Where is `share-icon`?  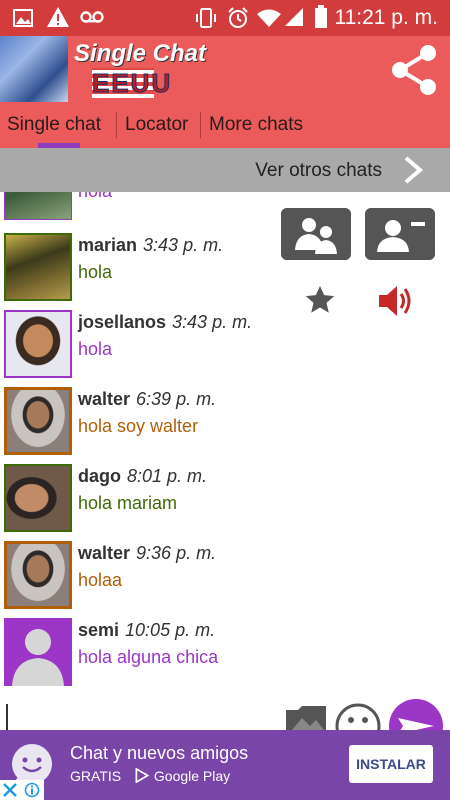
share-icon is located at coordinates (414, 70).